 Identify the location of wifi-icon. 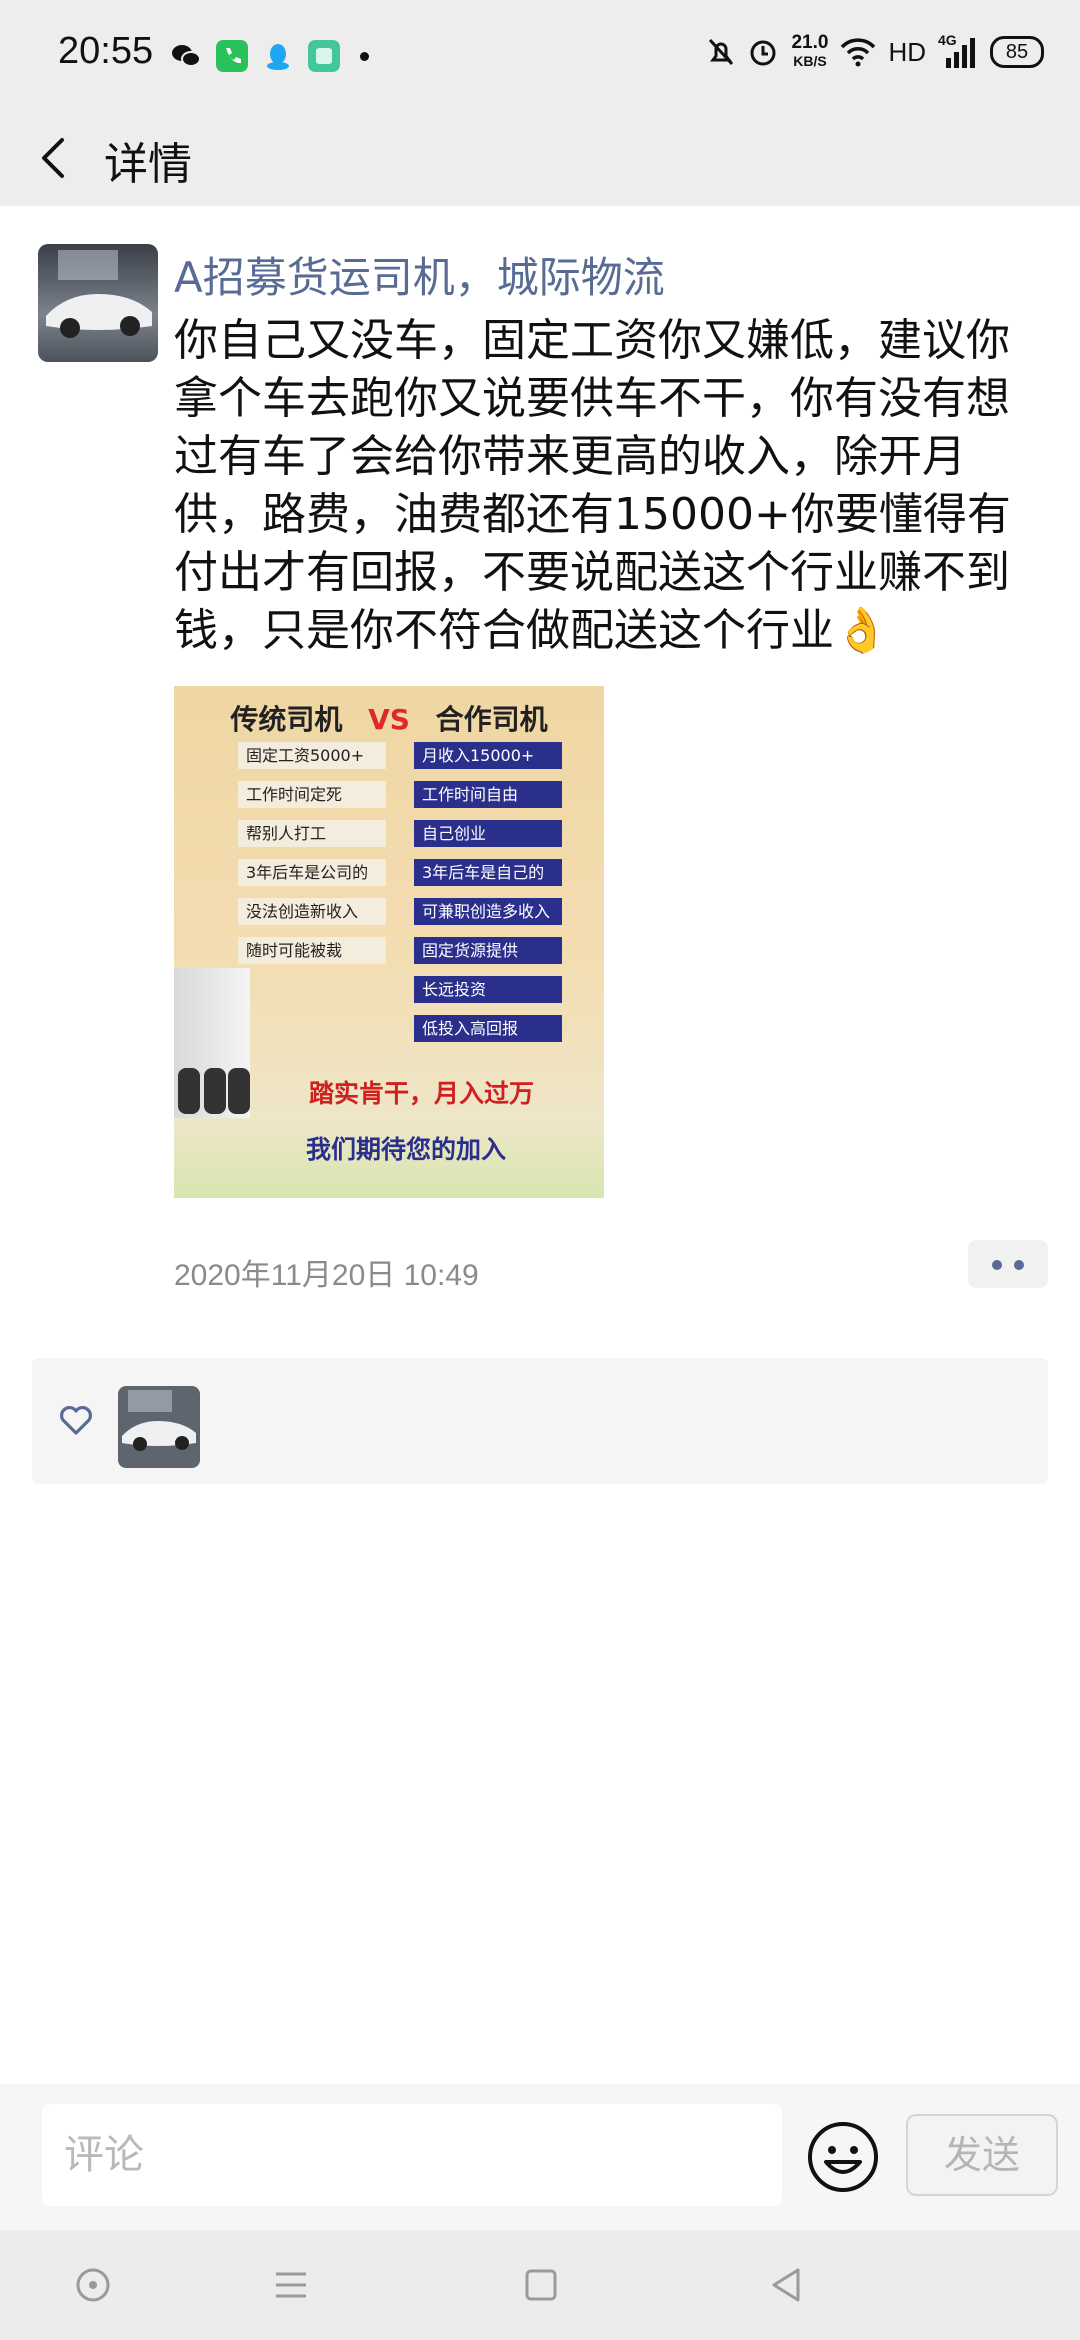
(858, 52).